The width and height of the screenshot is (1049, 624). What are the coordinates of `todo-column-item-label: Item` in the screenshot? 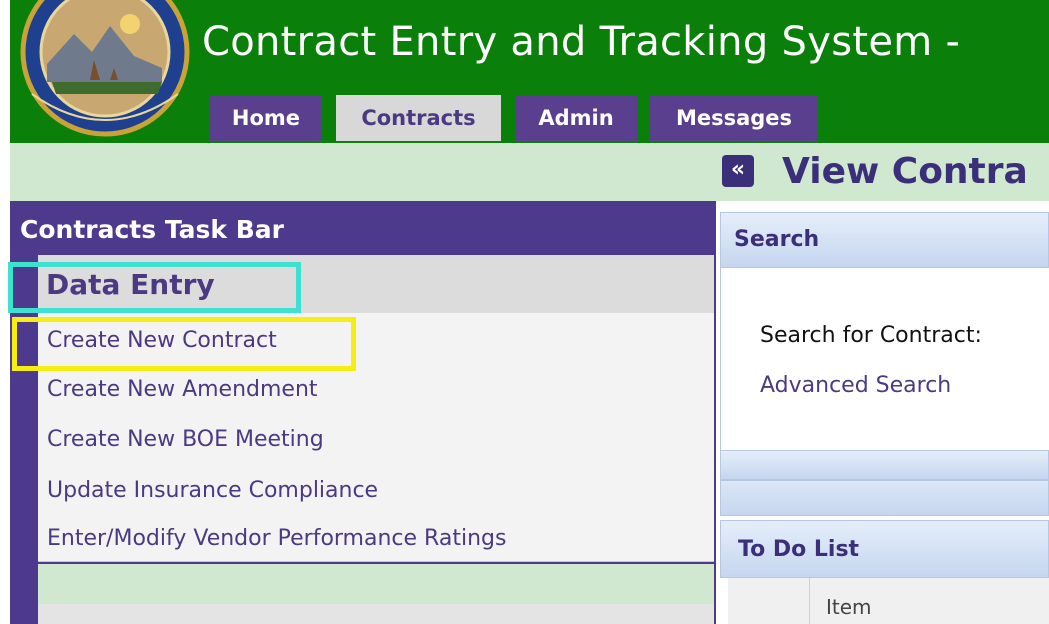 It's located at (849, 607).